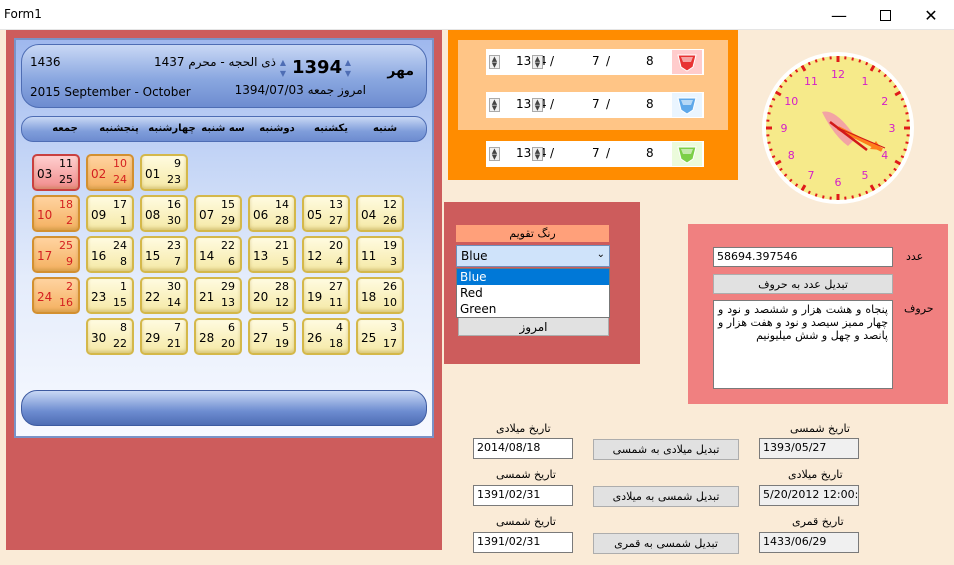  What do you see at coordinates (174, 245) in the screenshot?
I see `day-hijri: 23` at bounding box center [174, 245].